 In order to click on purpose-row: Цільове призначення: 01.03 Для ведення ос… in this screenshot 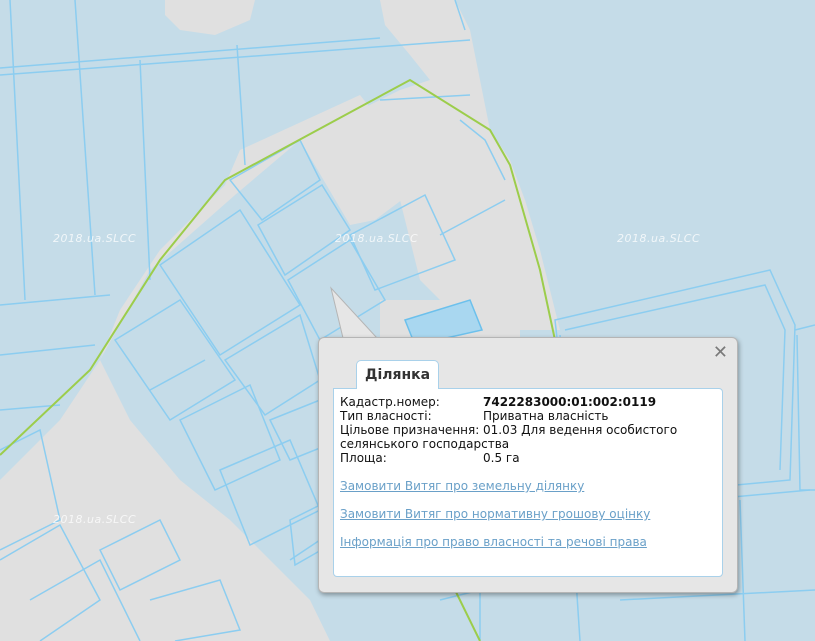, I will do `click(508, 430)`.